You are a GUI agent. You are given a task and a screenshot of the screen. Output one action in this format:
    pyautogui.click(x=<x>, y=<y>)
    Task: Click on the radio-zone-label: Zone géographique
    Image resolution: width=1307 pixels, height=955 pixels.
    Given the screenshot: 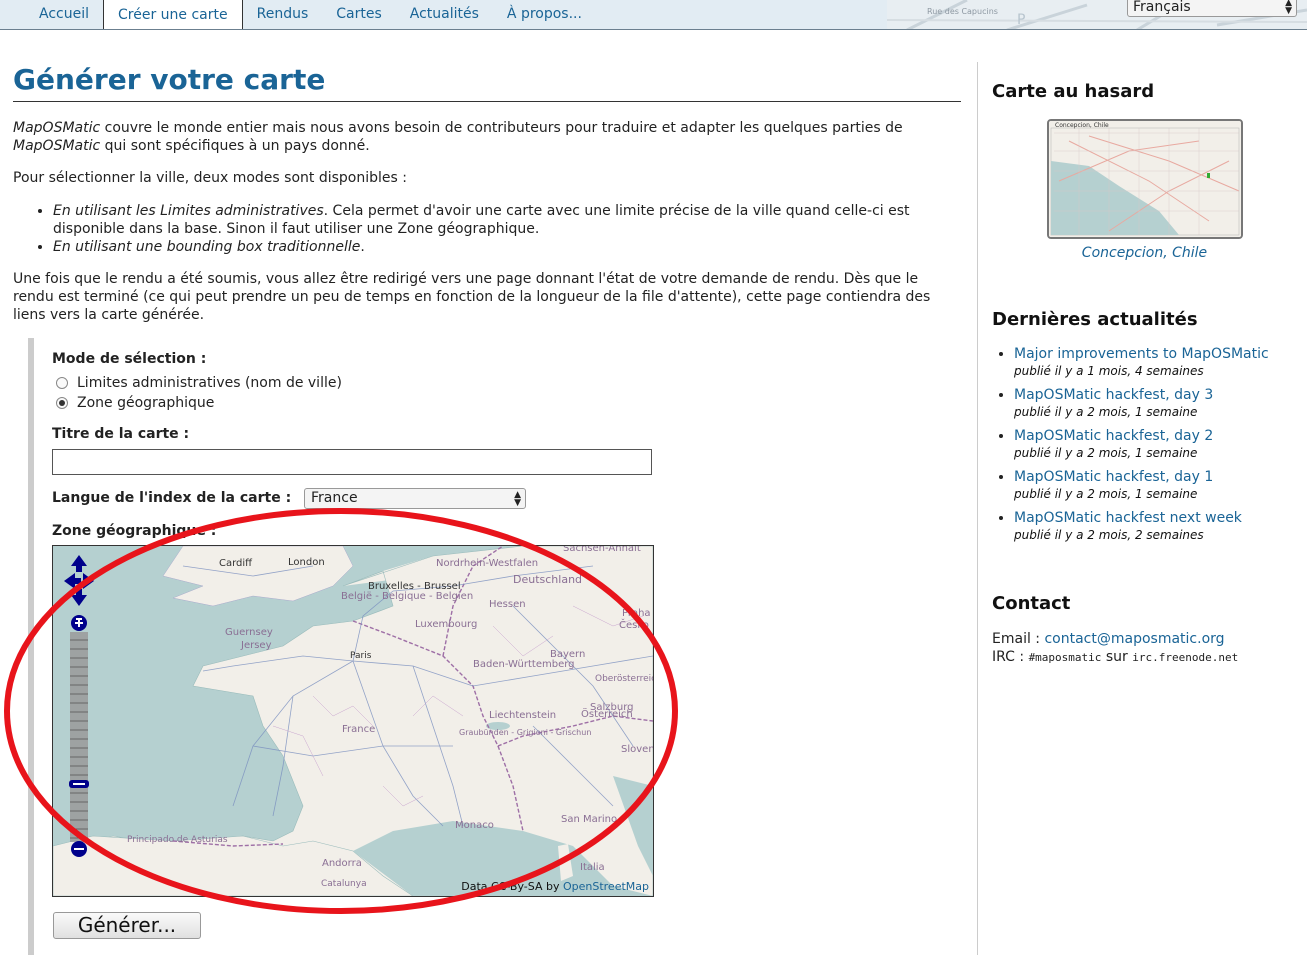 What is the action you would take?
    pyautogui.click(x=146, y=403)
    